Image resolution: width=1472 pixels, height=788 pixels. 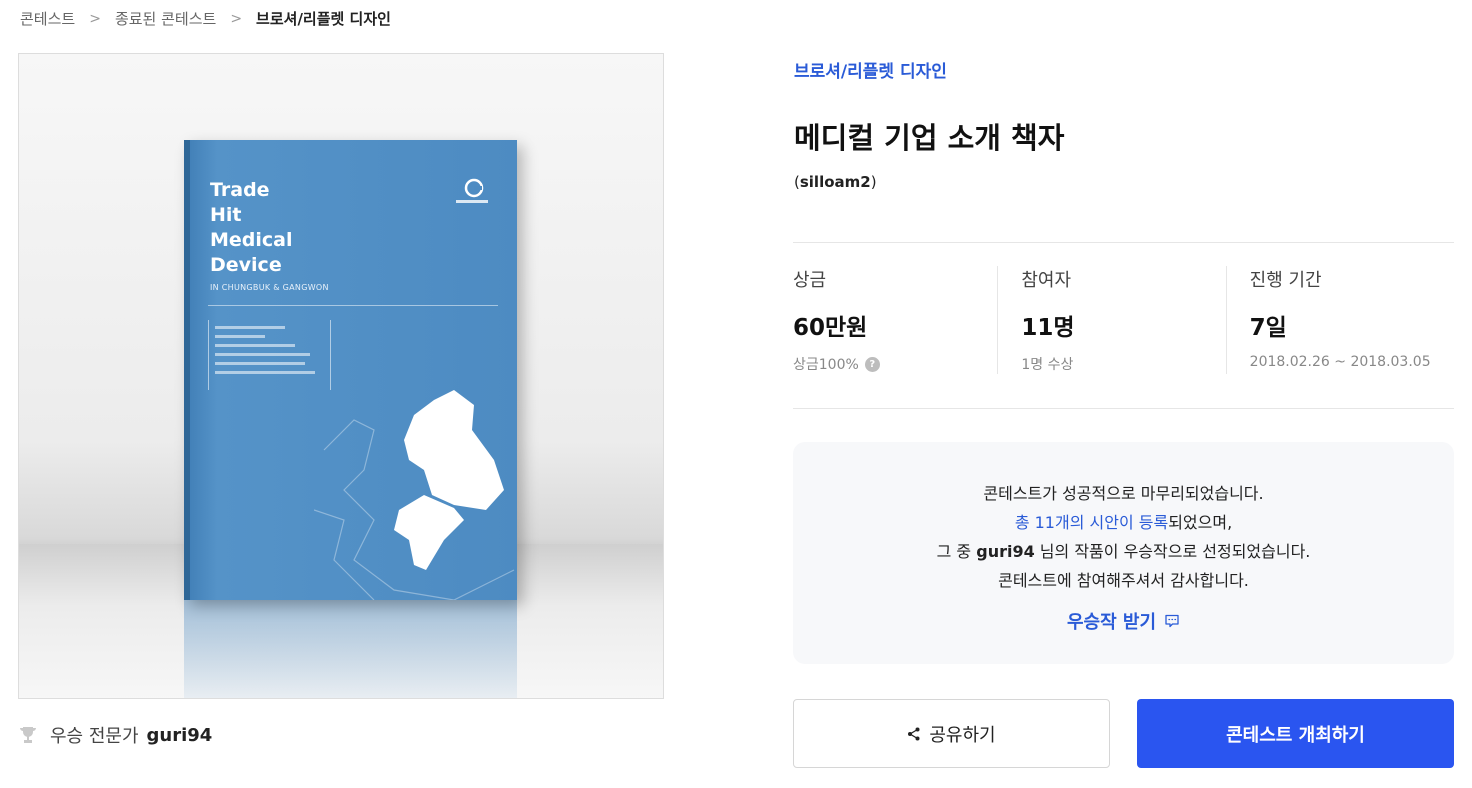 I want to click on stat-participants-value: 11명, so click(x=1048, y=328).